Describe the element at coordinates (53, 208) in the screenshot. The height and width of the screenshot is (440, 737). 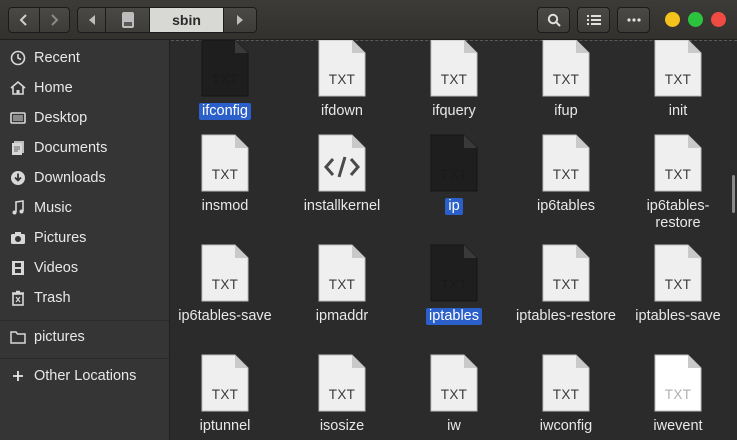
I see `sidebar-item-label: Music` at that location.